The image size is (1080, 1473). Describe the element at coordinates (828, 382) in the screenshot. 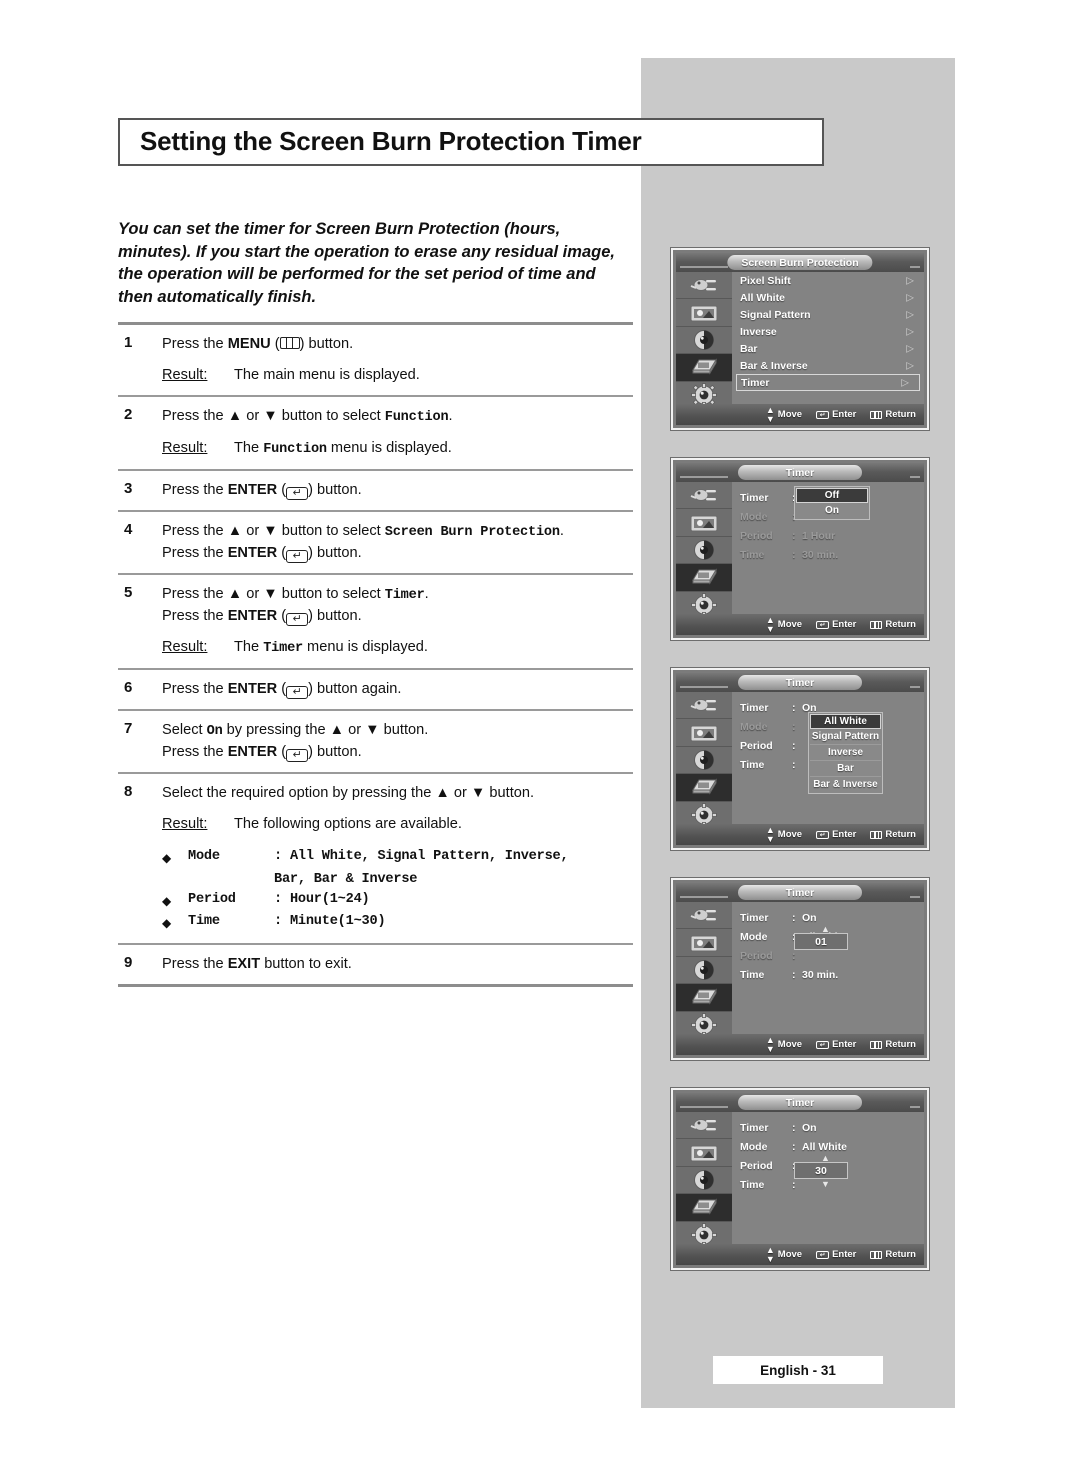

I see `osd-menu-item-timer: Timer ▷` at that location.